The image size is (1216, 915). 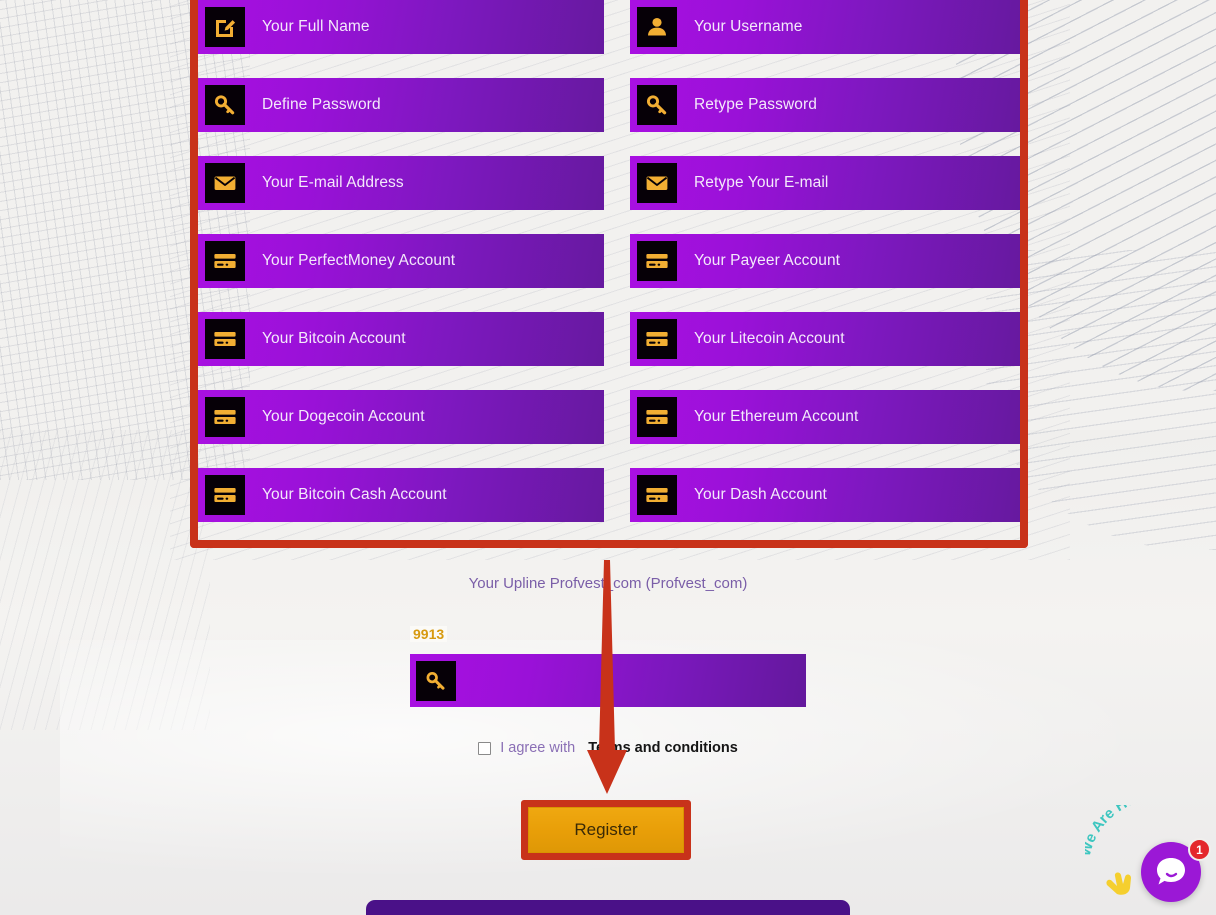 I want to click on input-field-label: Your Litecoin Account, so click(x=769, y=338).